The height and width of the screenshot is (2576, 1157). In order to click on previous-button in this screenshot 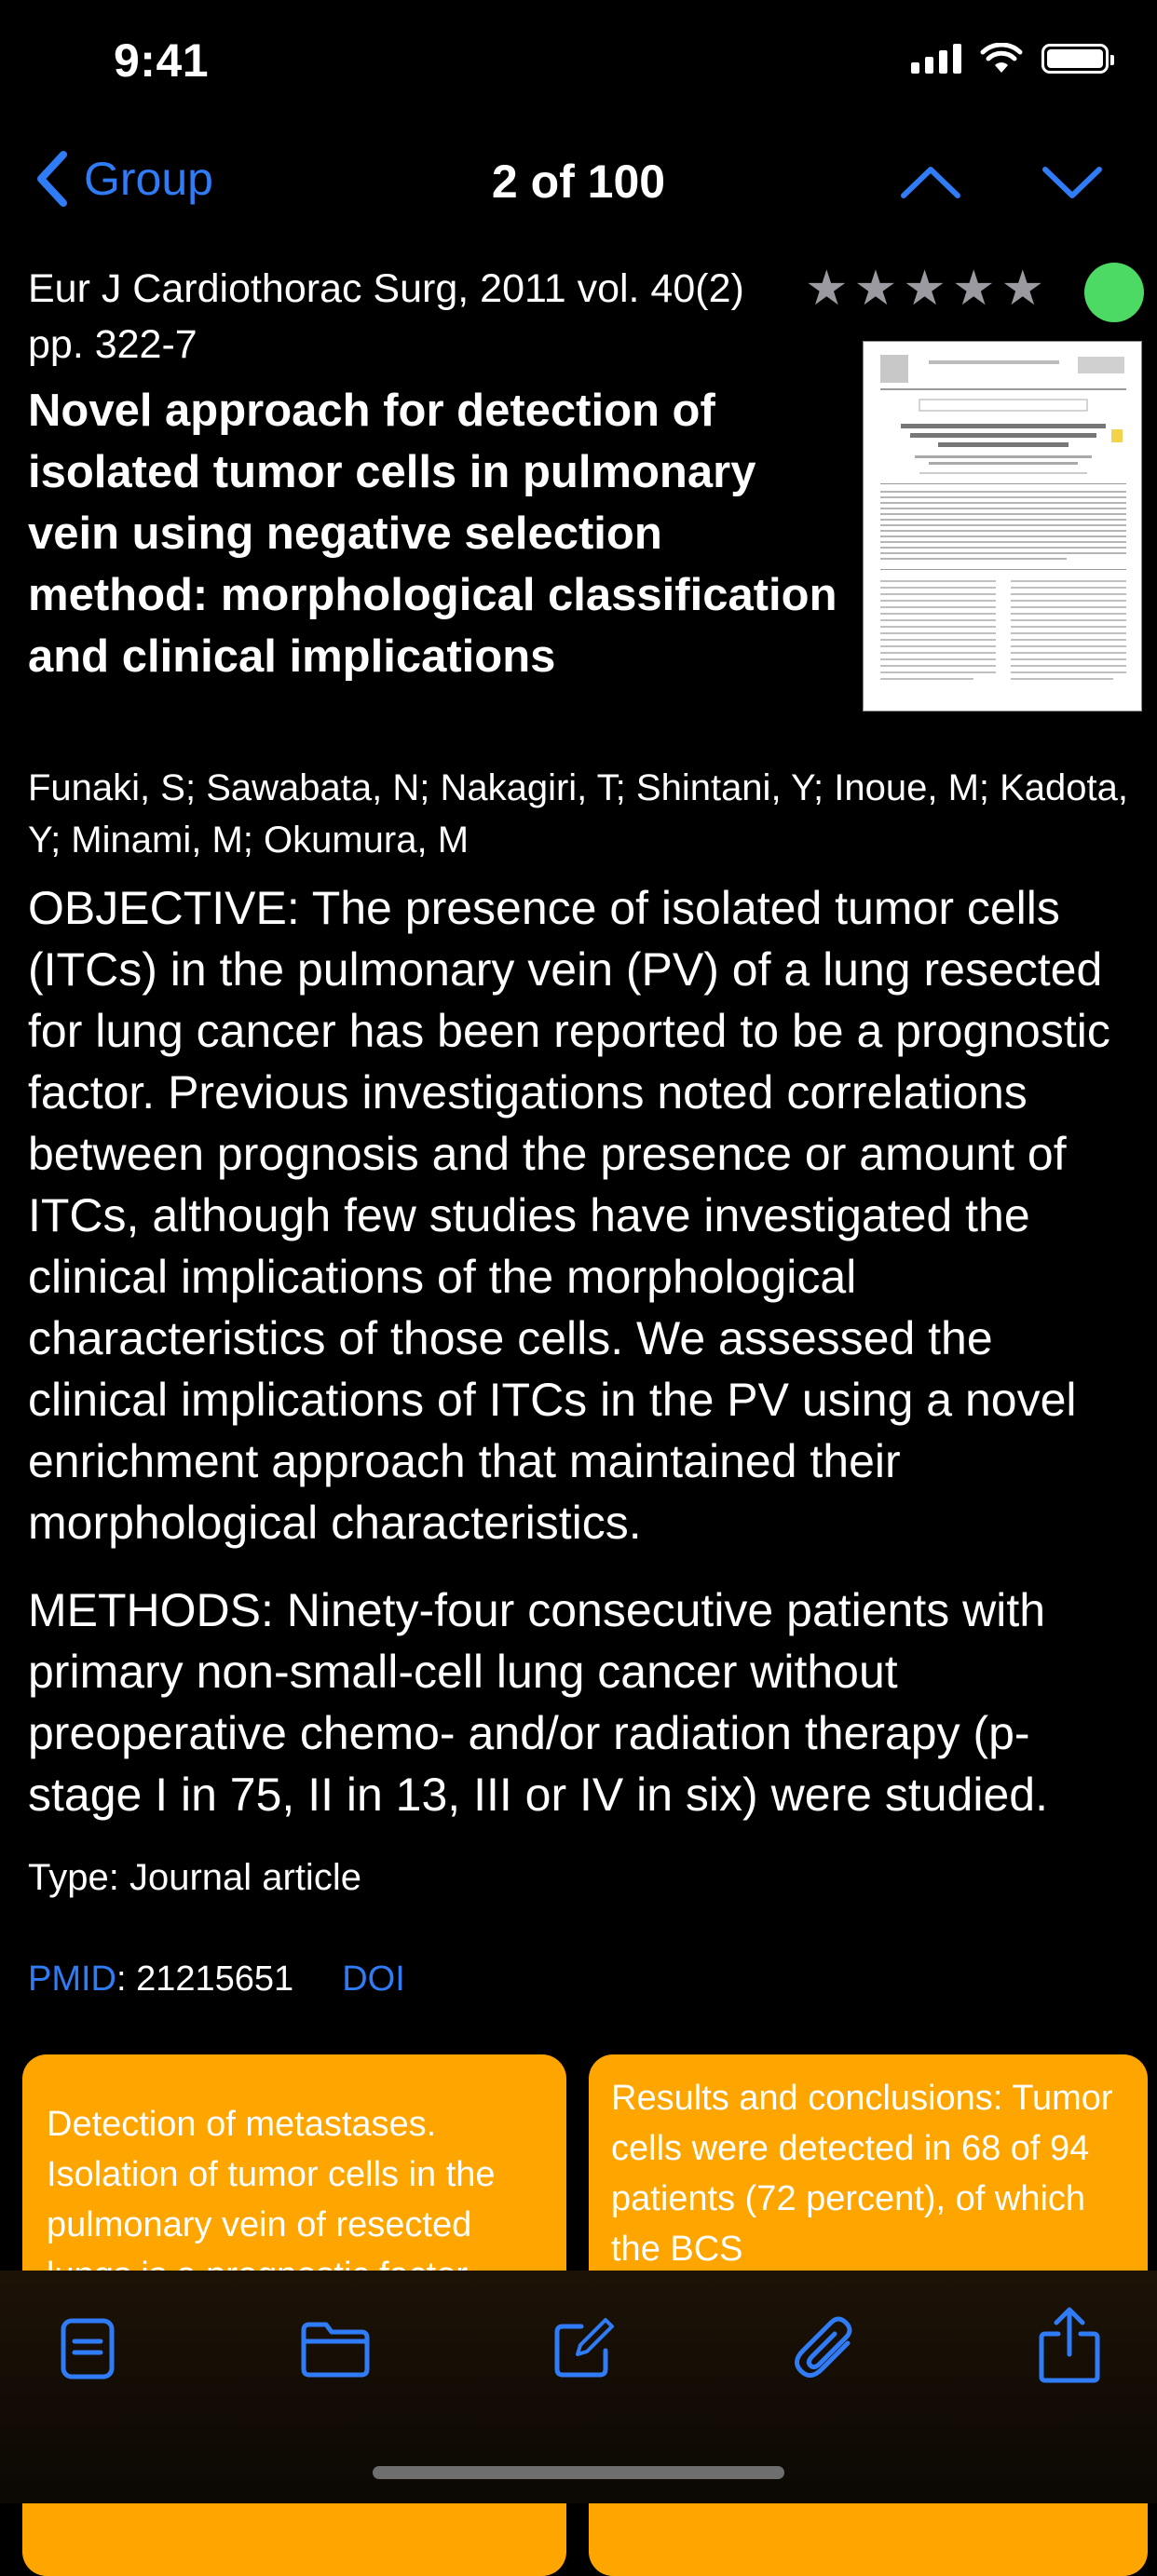, I will do `click(930, 182)`.